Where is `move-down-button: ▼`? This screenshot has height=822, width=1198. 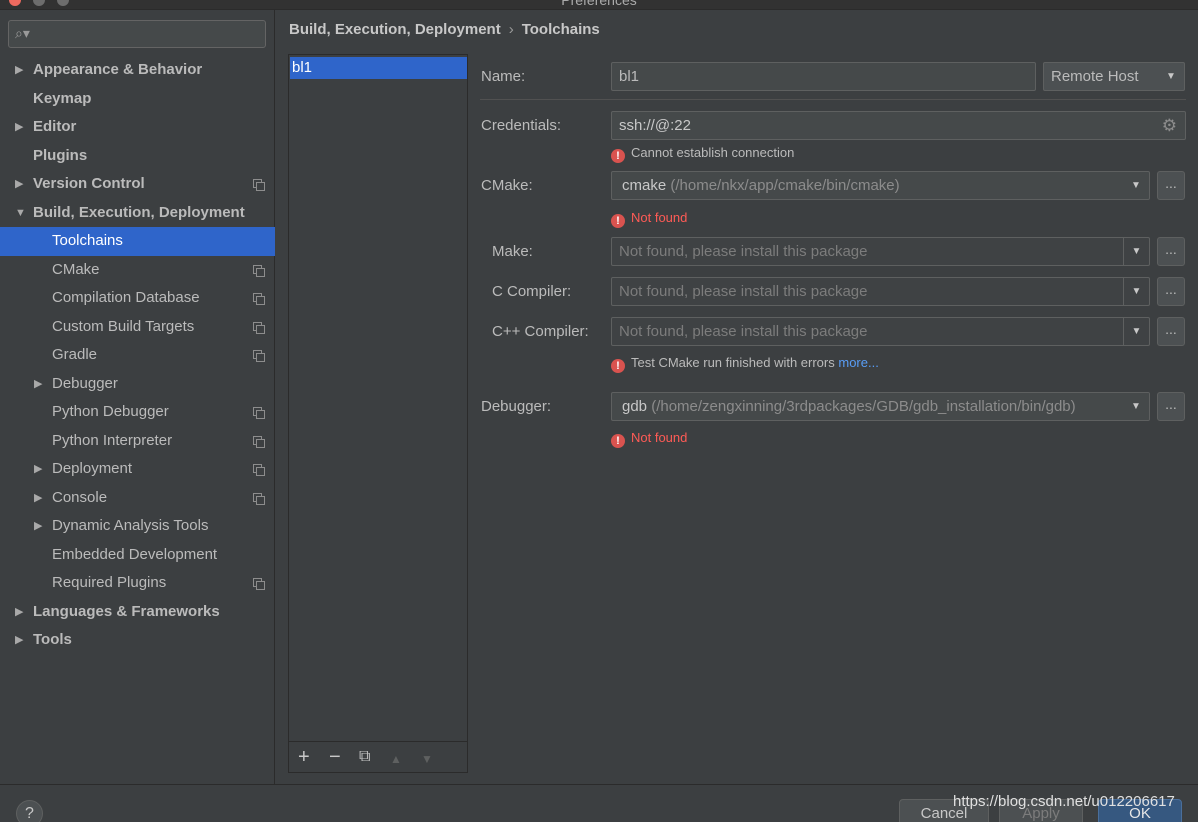
move-down-button: ▼ is located at coordinates (427, 759).